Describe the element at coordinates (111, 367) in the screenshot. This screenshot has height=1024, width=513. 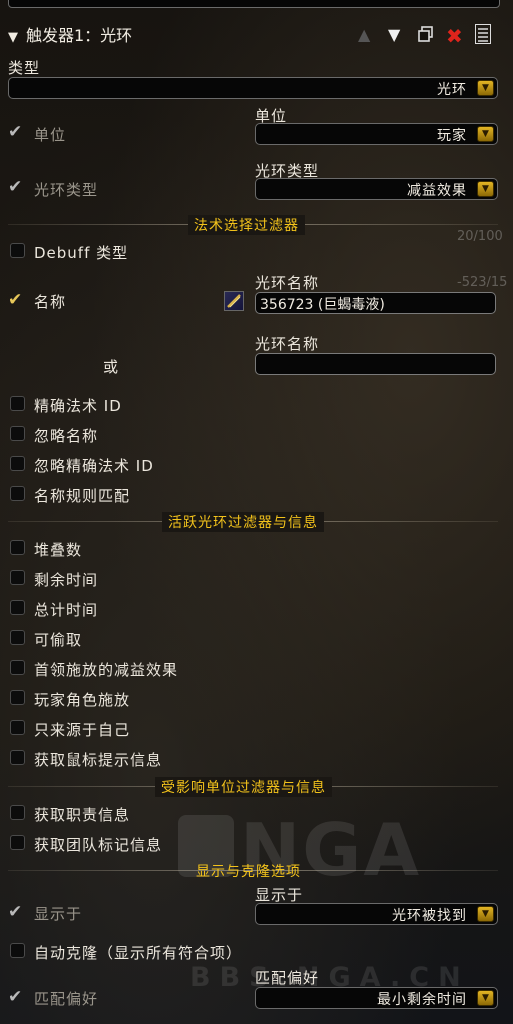
I see `or-label: 或` at that location.